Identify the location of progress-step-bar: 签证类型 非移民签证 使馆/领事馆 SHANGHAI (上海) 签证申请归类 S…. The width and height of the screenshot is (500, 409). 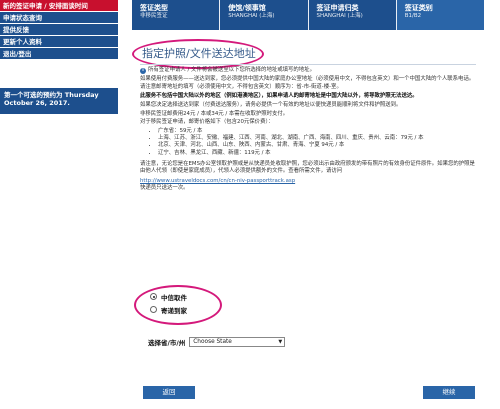
(308, 15).